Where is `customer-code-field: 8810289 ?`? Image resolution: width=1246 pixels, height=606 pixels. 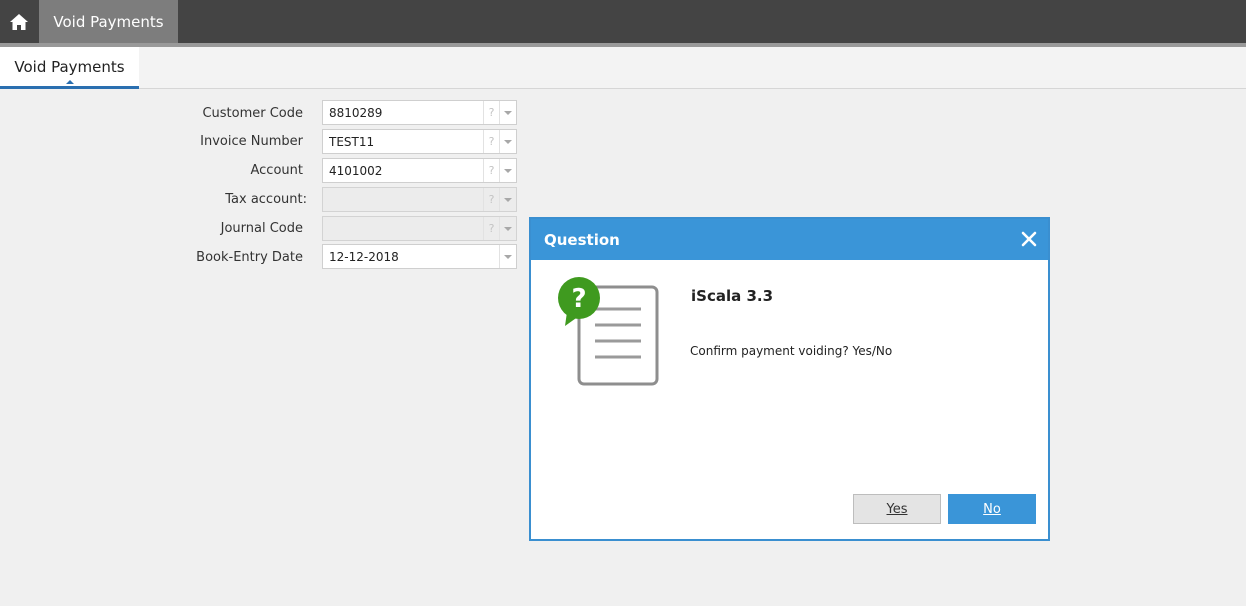
customer-code-field: 8810289 ? is located at coordinates (419, 112).